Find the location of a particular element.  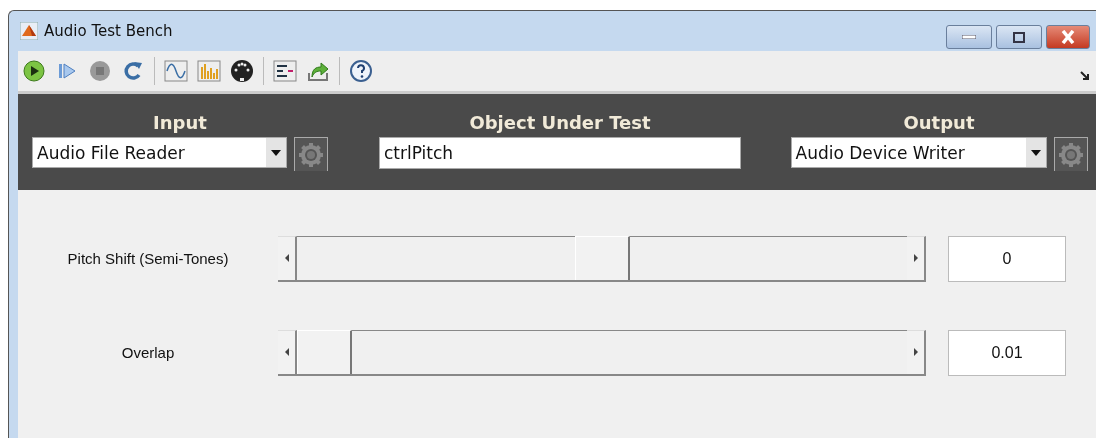

minimize-icon is located at coordinates (969, 37).